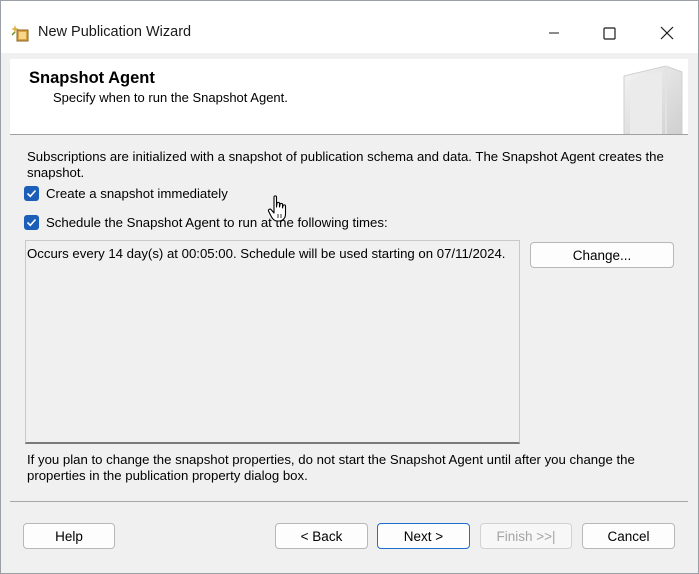 This screenshot has height=574, width=699. Describe the element at coordinates (92, 78) in the screenshot. I see `page-title: Snapshot Agent` at that location.